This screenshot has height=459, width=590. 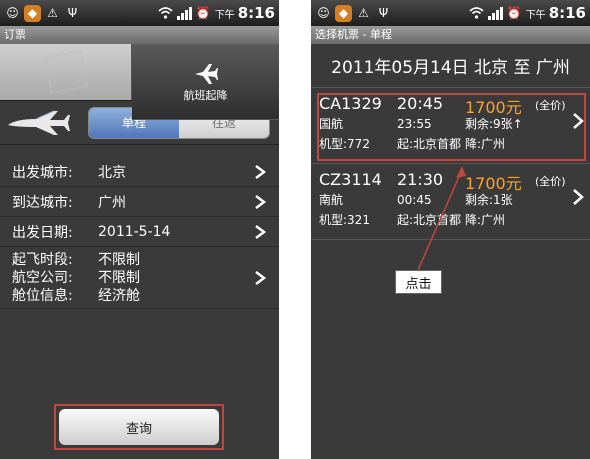 I want to click on cabin-value: 经济舱, so click(x=119, y=295).